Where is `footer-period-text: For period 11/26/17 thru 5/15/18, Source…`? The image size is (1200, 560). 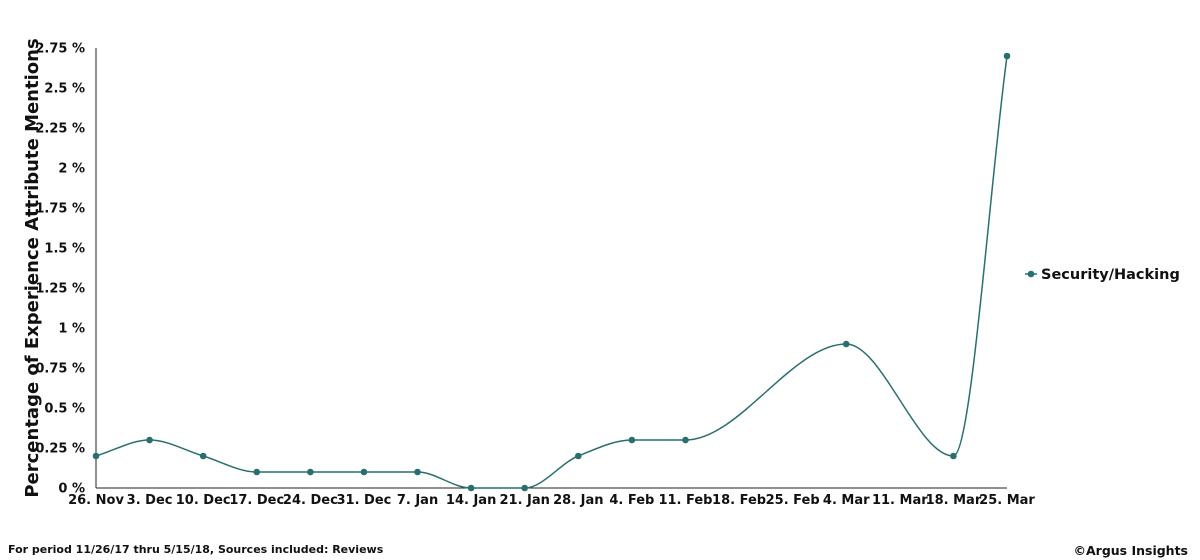
footer-period-text: For period 11/26/17 thru 5/15/18, Source… is located at coordinates (196, 549).